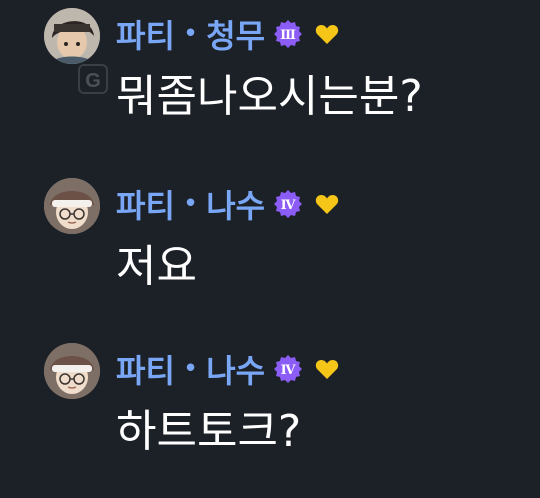 This screenshot has height=498, width=540. Describe the element at coordinates (235, 34) in the screenshot. I see `nickname: 청무` at that location.